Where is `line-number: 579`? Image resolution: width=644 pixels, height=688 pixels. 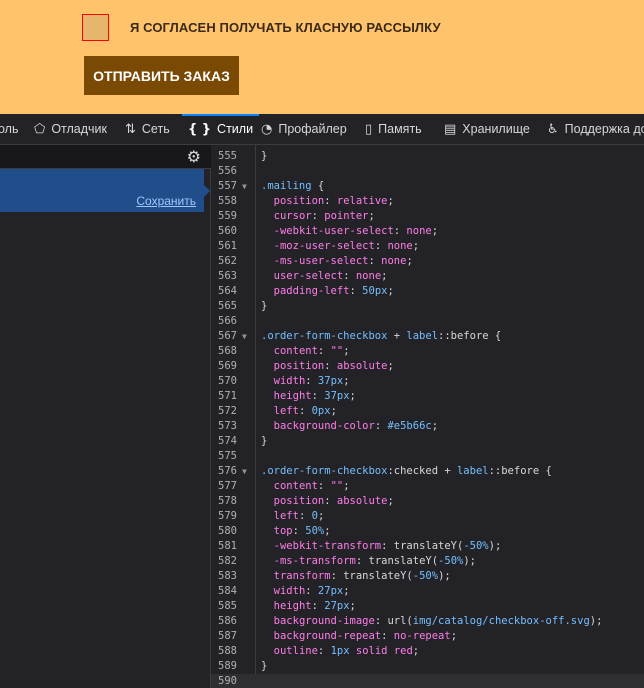 line-number: 579 is located at coordinates (227, 516).